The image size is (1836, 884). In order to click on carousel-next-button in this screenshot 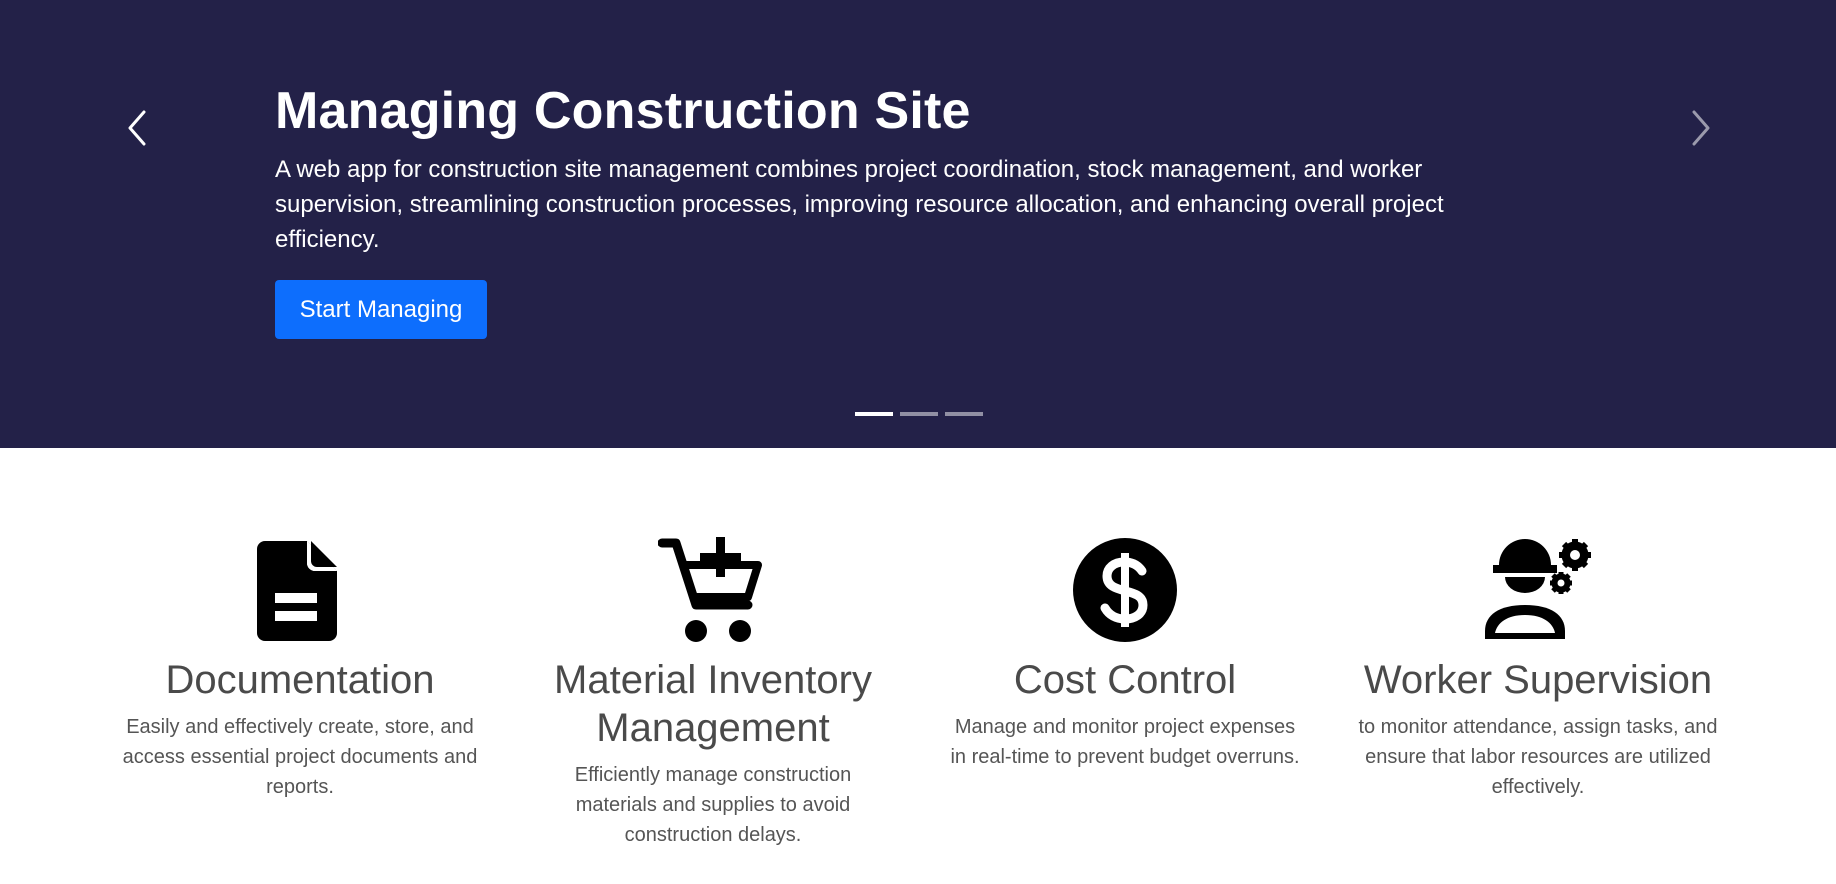, I will do `click(1700, 128)`.